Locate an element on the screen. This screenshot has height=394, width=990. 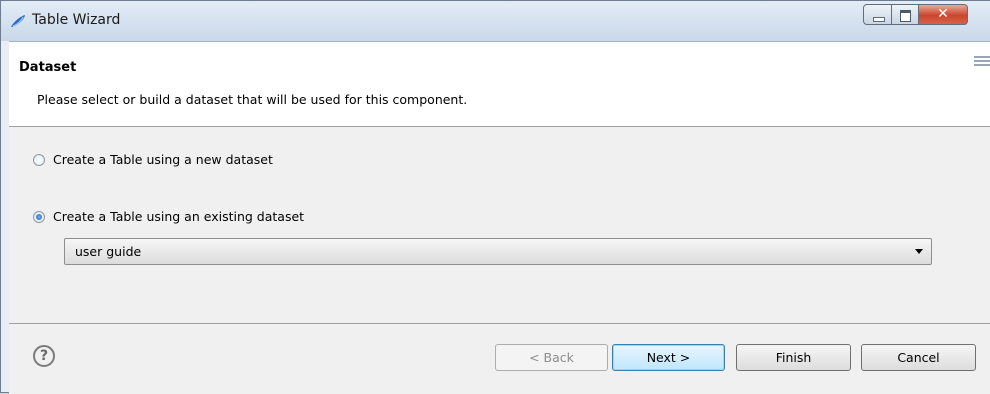
chevron-down-icon is located at coordinates (919, 251).